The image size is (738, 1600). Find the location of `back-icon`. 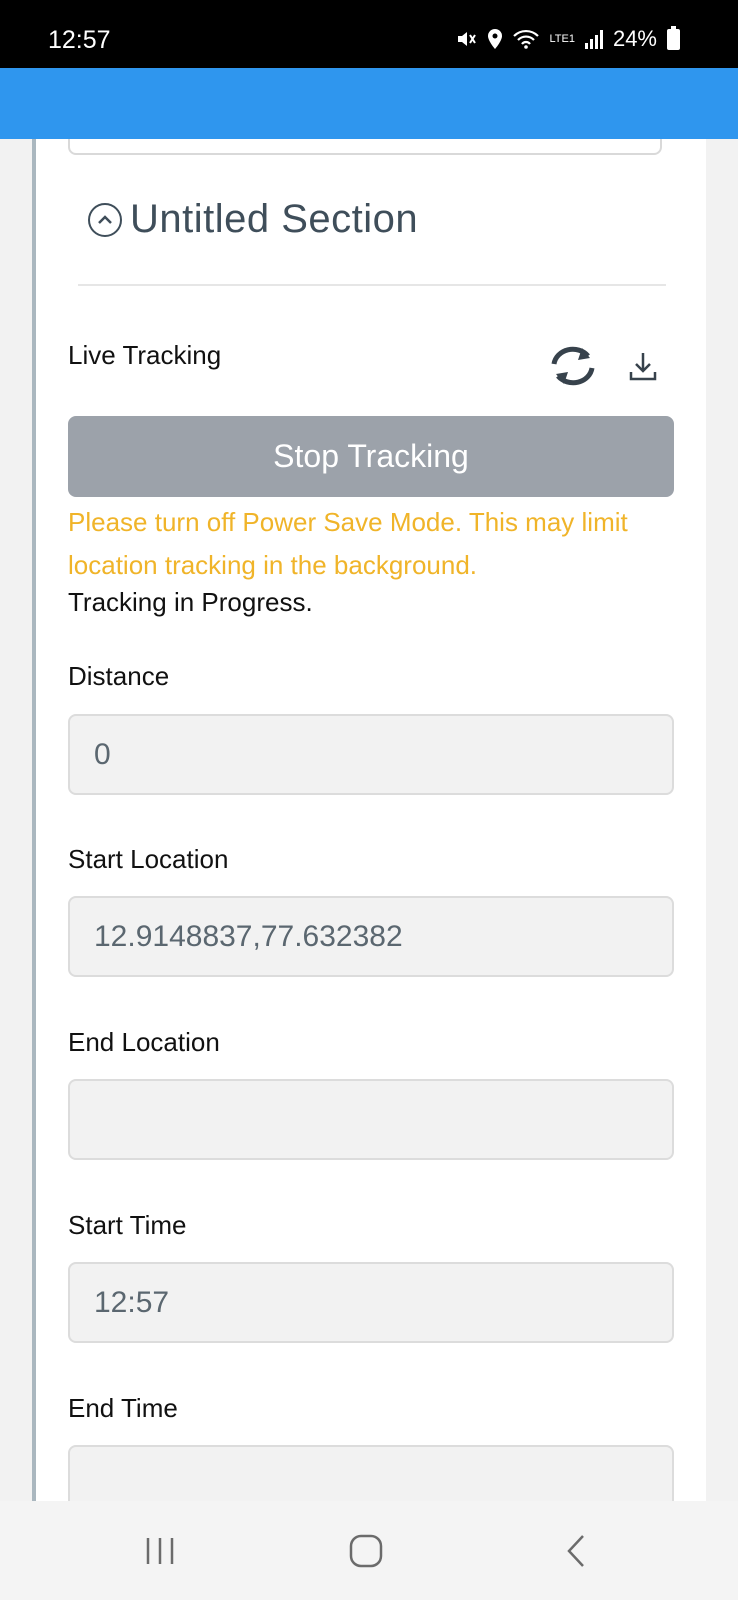

back-icon is located at coordinates (575, 1551).